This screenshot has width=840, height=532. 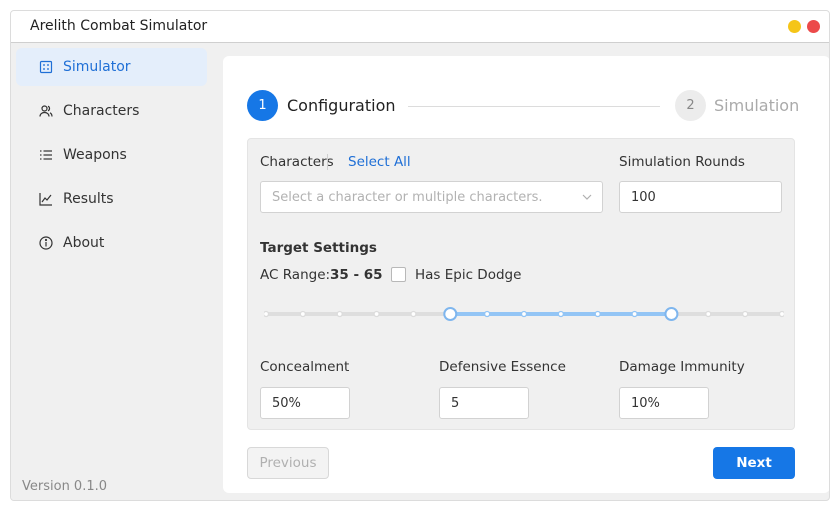 I want to click on rounds-input-value: 100, so click(x=643, y=197).